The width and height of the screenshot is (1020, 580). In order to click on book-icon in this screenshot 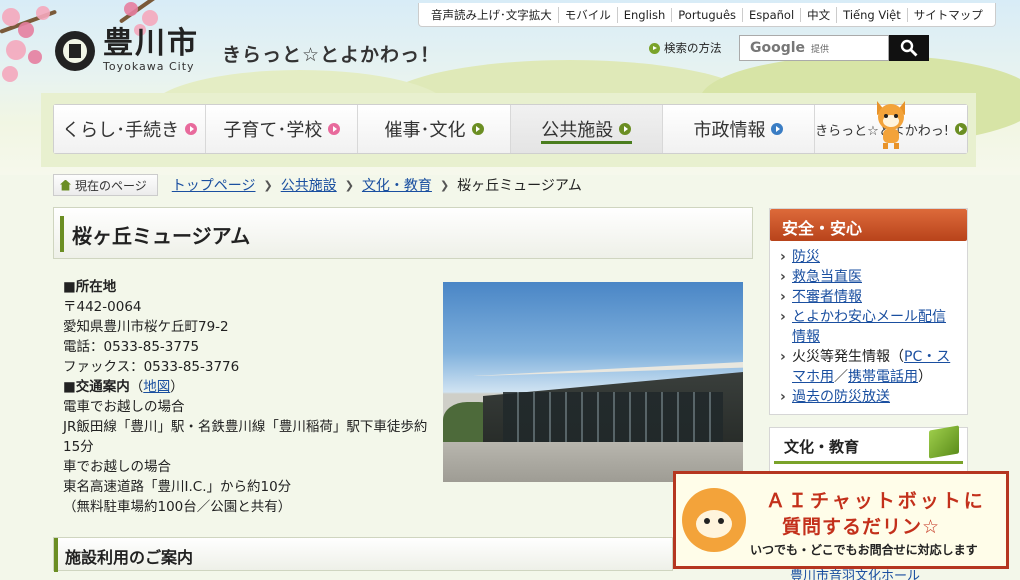, I will do `click(944, 442)`.